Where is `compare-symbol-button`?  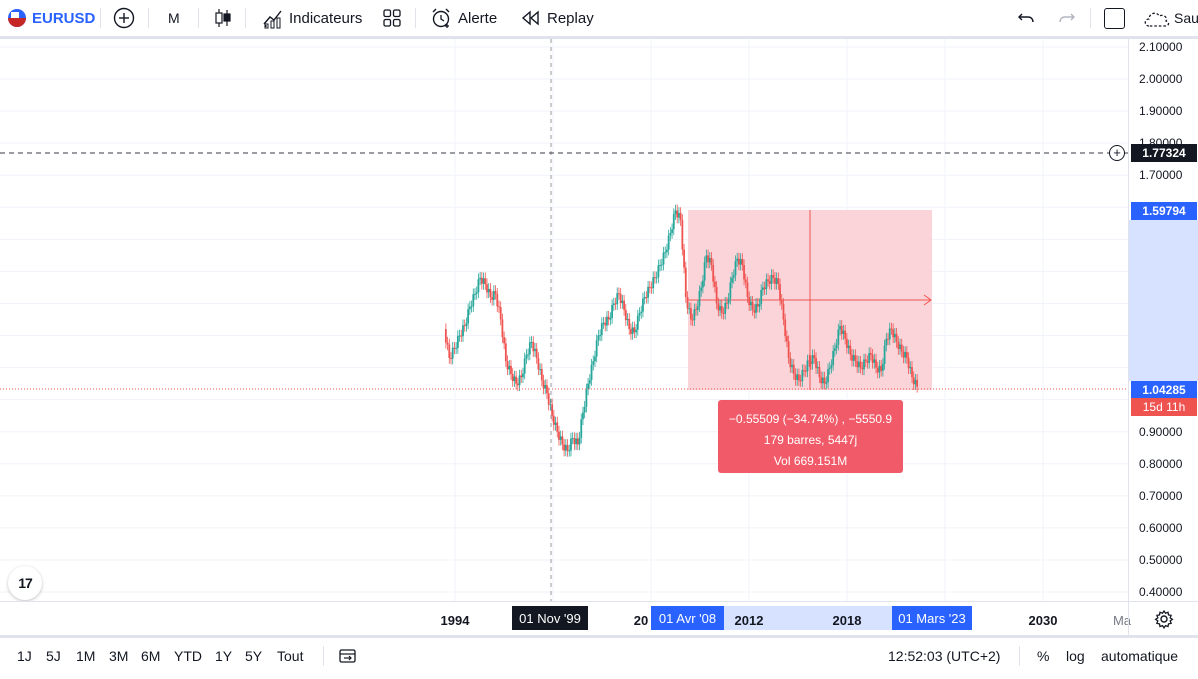
compare-symbol-button is located at coordinates (124, 18).